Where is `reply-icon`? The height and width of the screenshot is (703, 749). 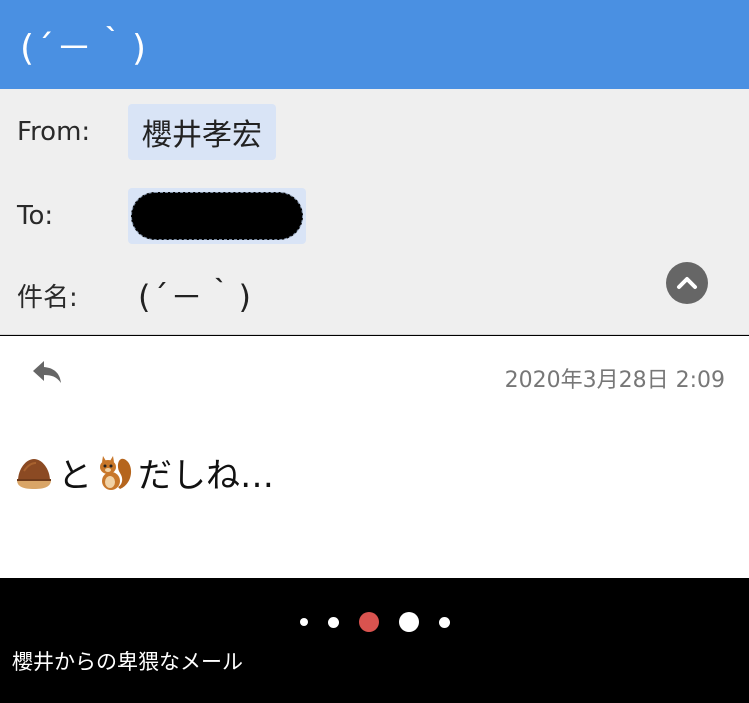
reply-icon is located at coordinates (47, 372).